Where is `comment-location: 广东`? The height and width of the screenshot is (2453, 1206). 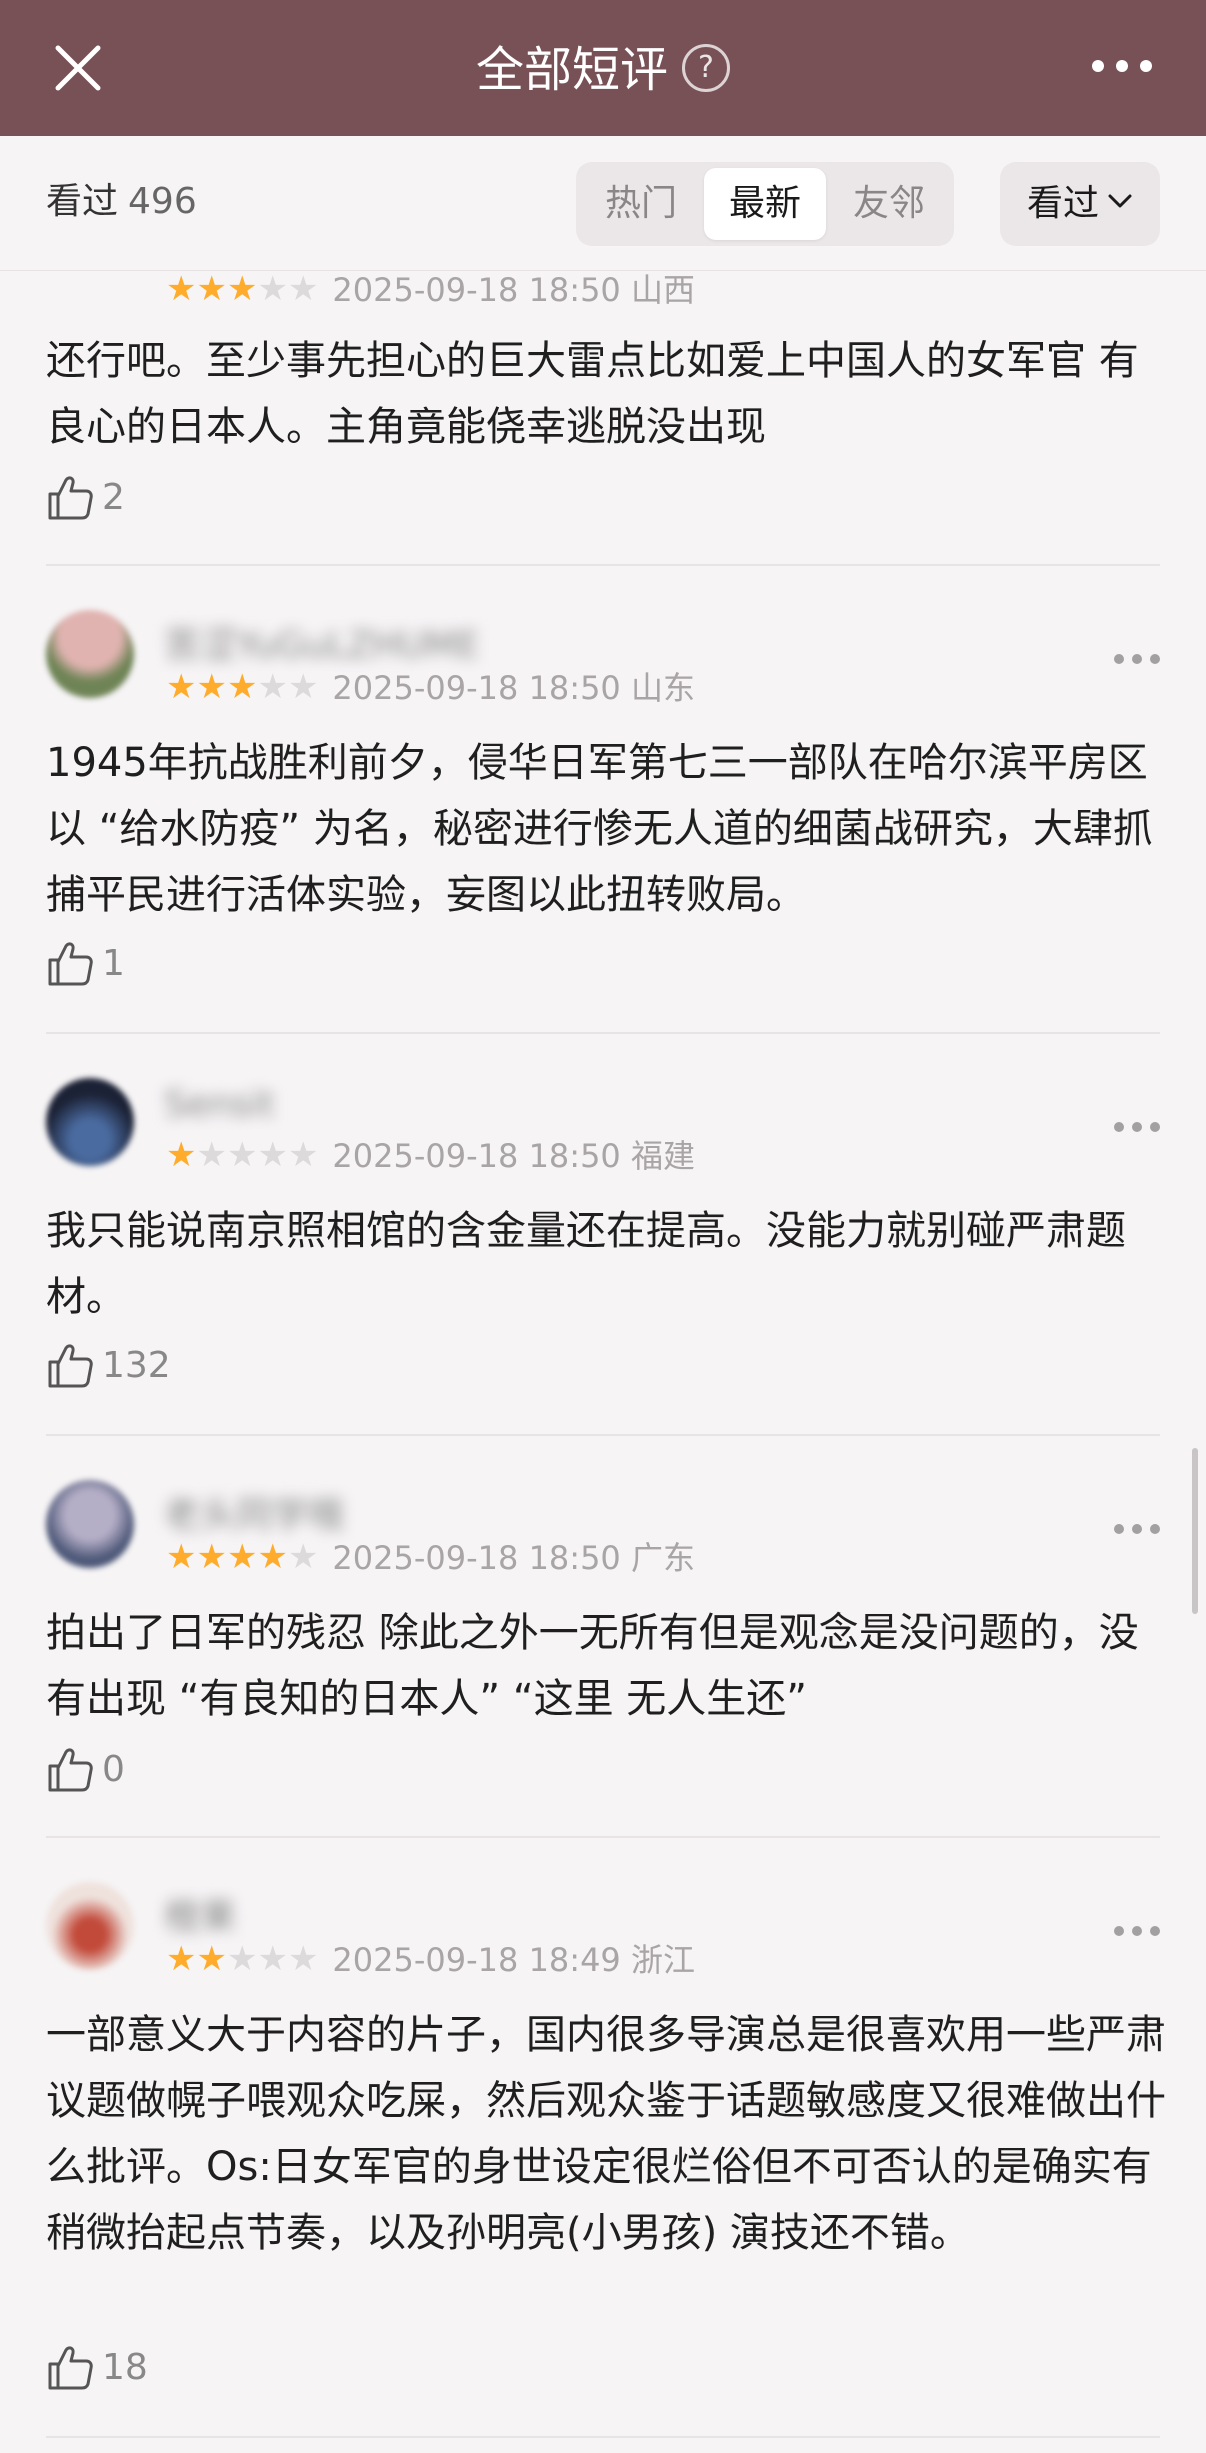 comment-location: 广东 is located at coordinates (662, 1558).